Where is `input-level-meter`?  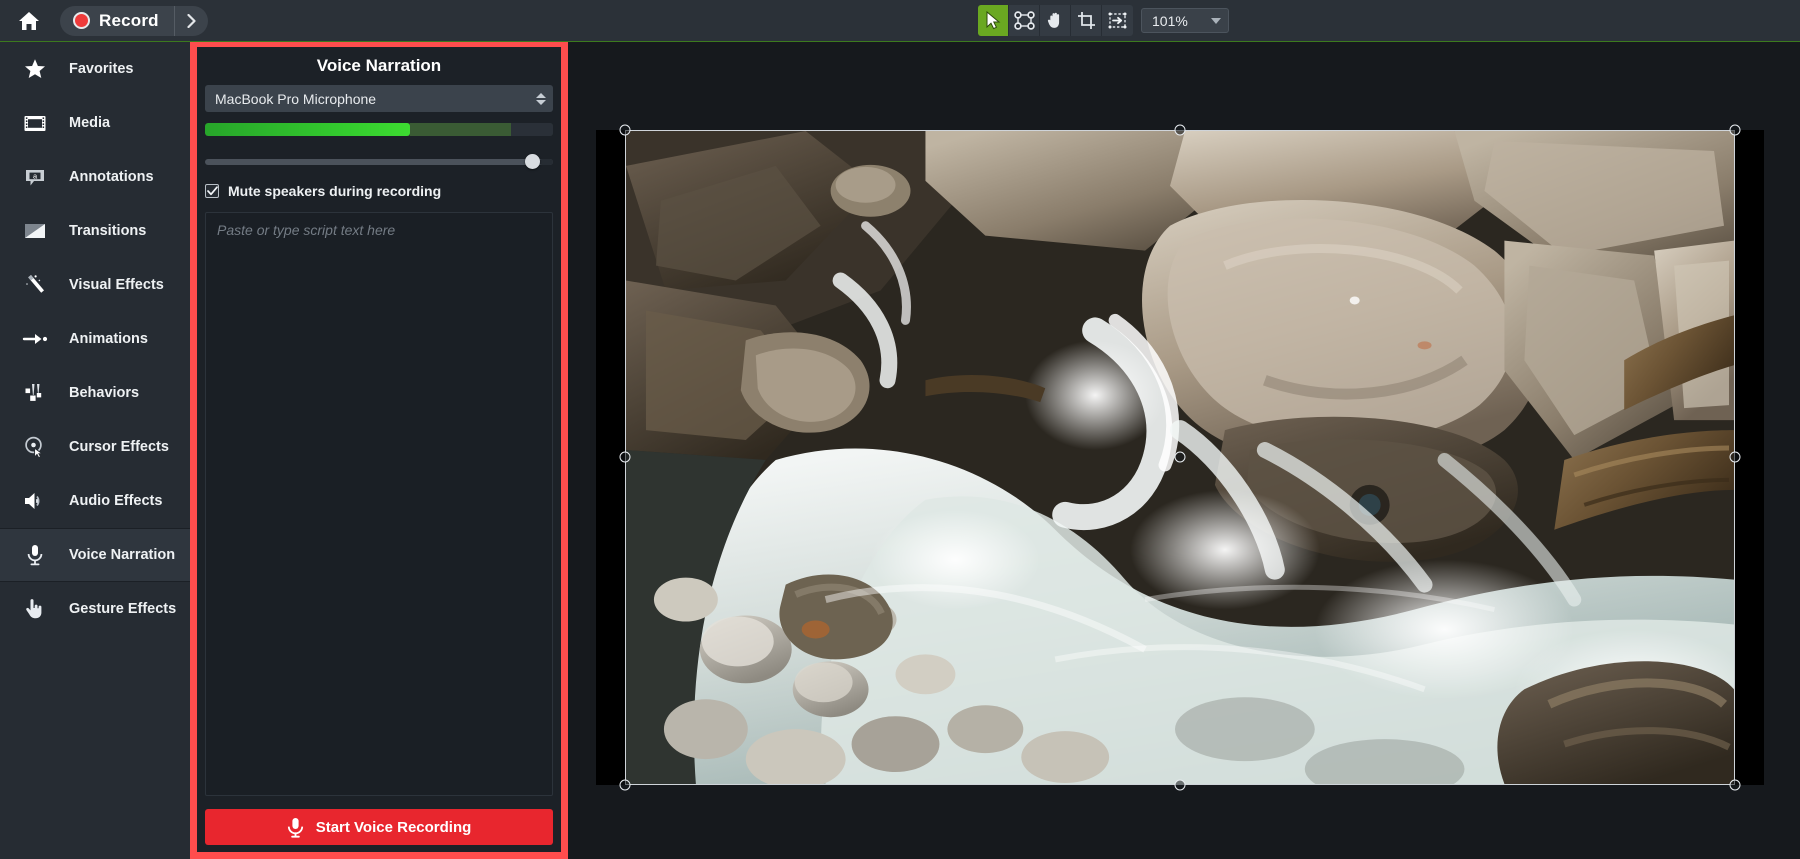
input-level-meter is located at coordinates (379, 129).